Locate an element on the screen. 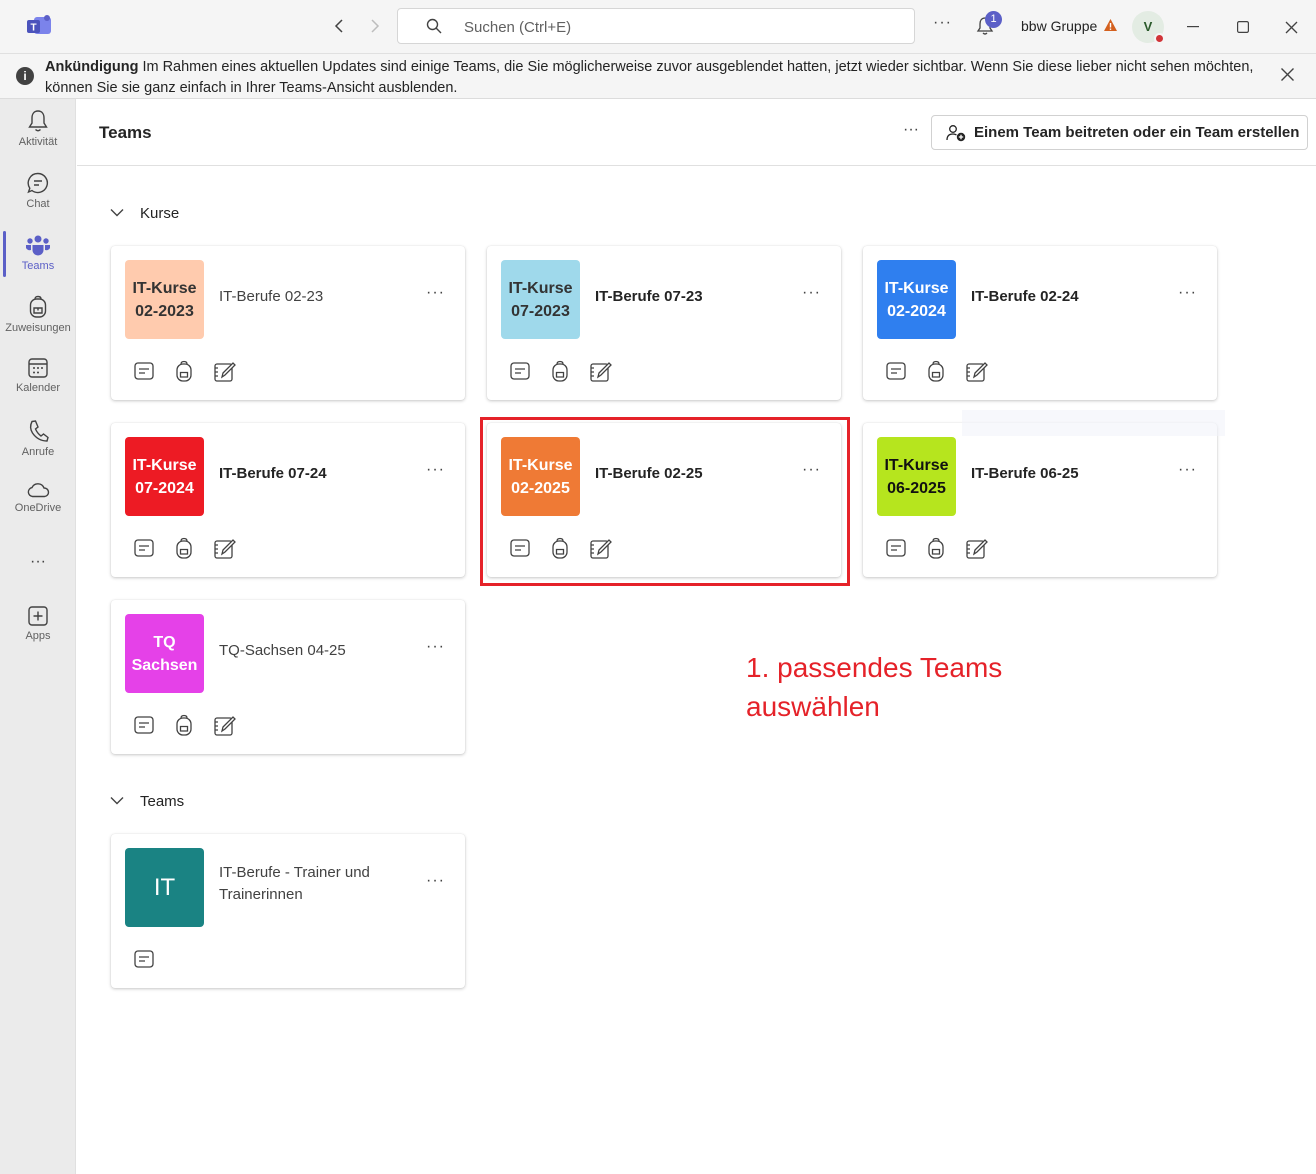  bell-icon is located at coordinates (38, 121).